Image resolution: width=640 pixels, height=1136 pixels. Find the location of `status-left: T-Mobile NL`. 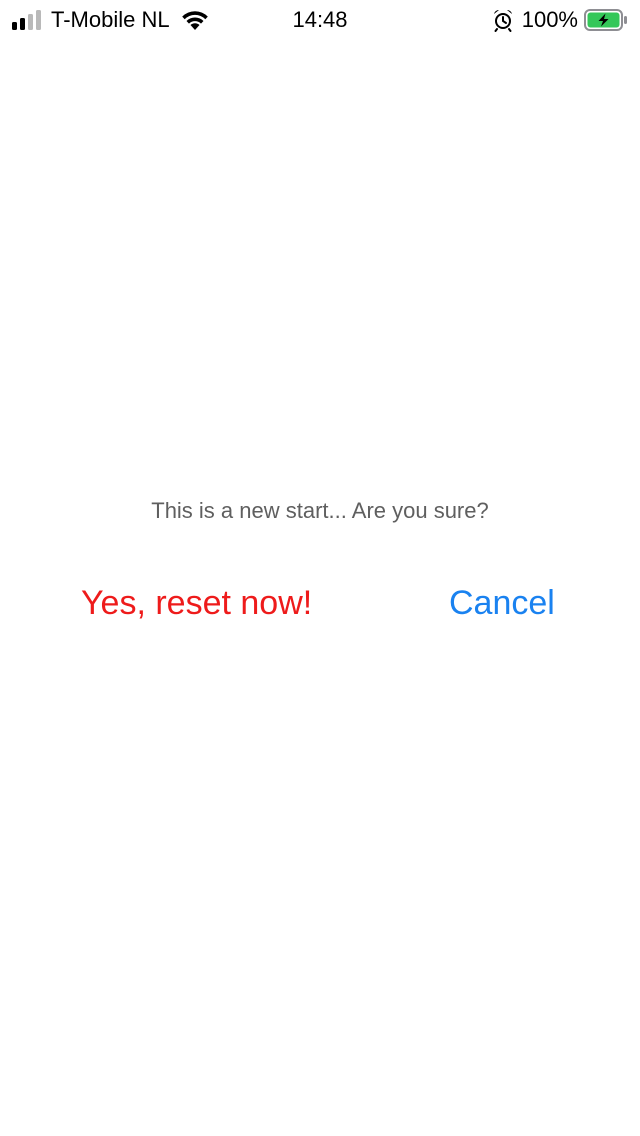

status-left: T-Mobile NL is located at coordinates (111, 20).